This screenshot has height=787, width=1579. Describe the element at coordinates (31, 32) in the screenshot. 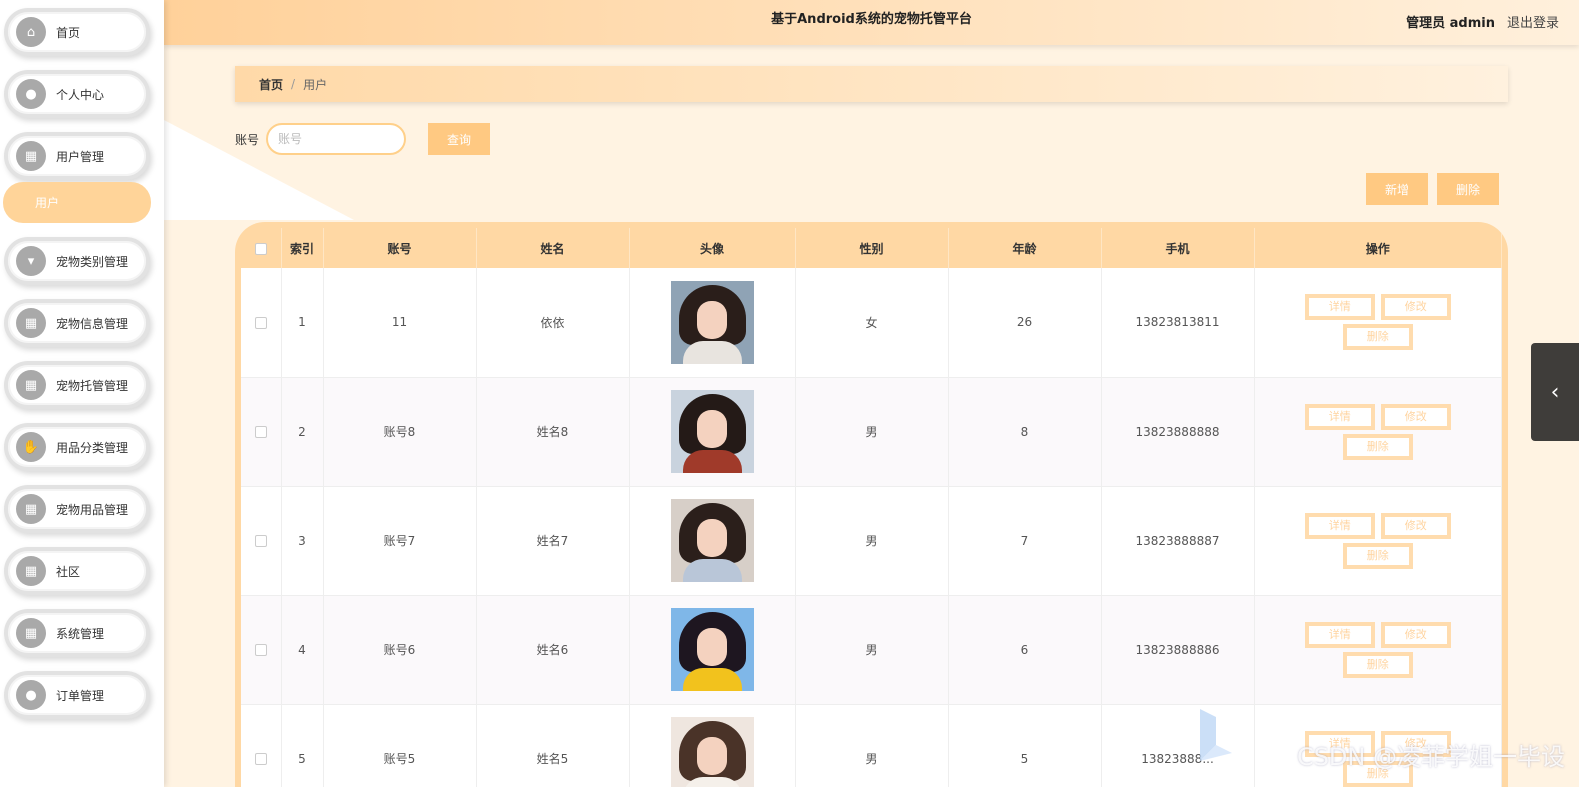

I see `home-icon: ⌂` at that location.